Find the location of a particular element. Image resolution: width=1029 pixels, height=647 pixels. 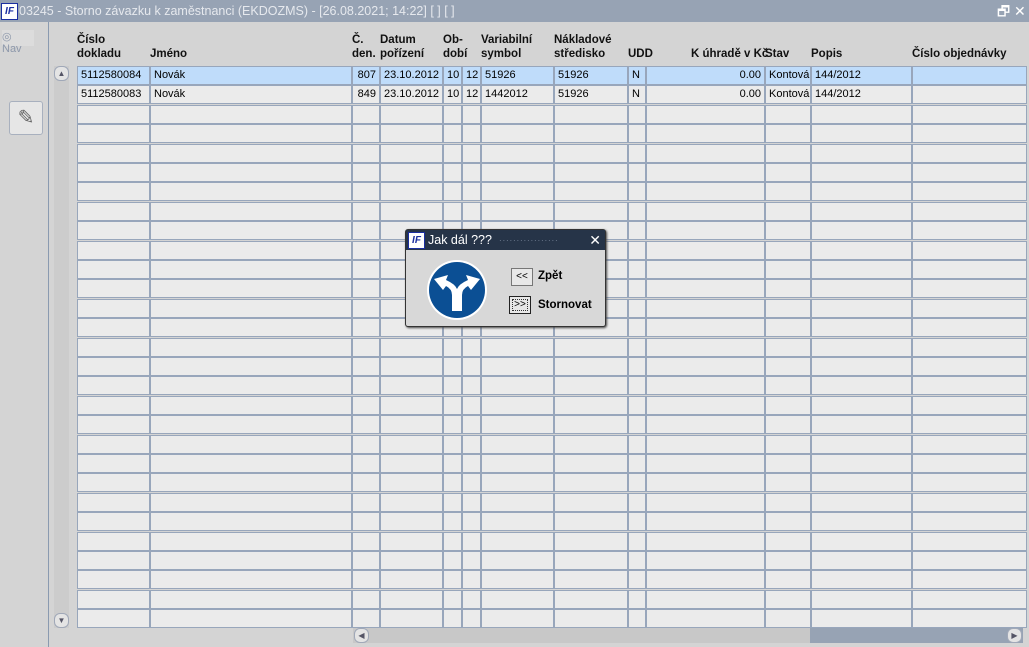

back-button: << is located at coordinates (522, 277).